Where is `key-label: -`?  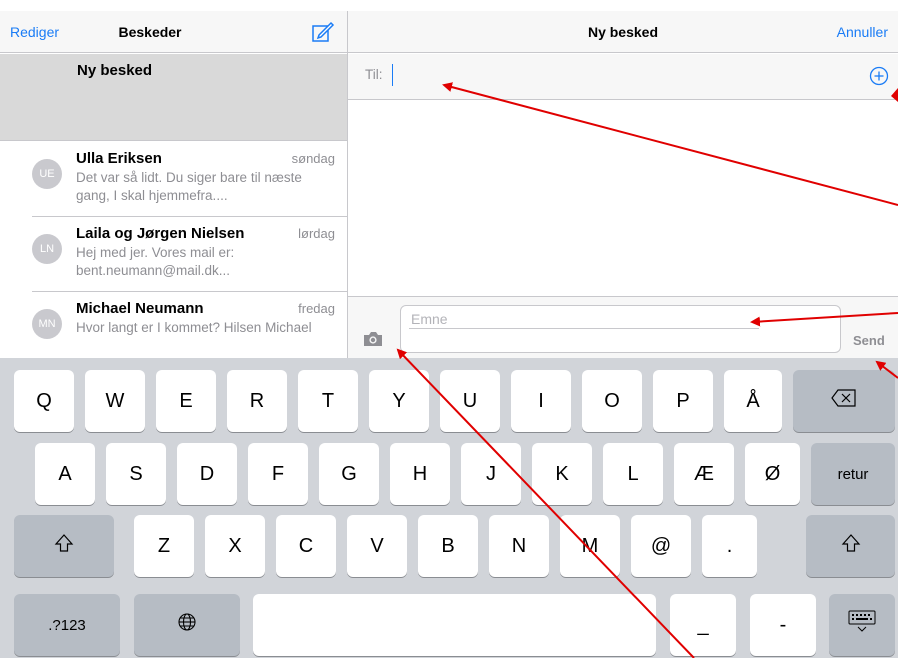 key-label: - is located at coordinates (783, 624).